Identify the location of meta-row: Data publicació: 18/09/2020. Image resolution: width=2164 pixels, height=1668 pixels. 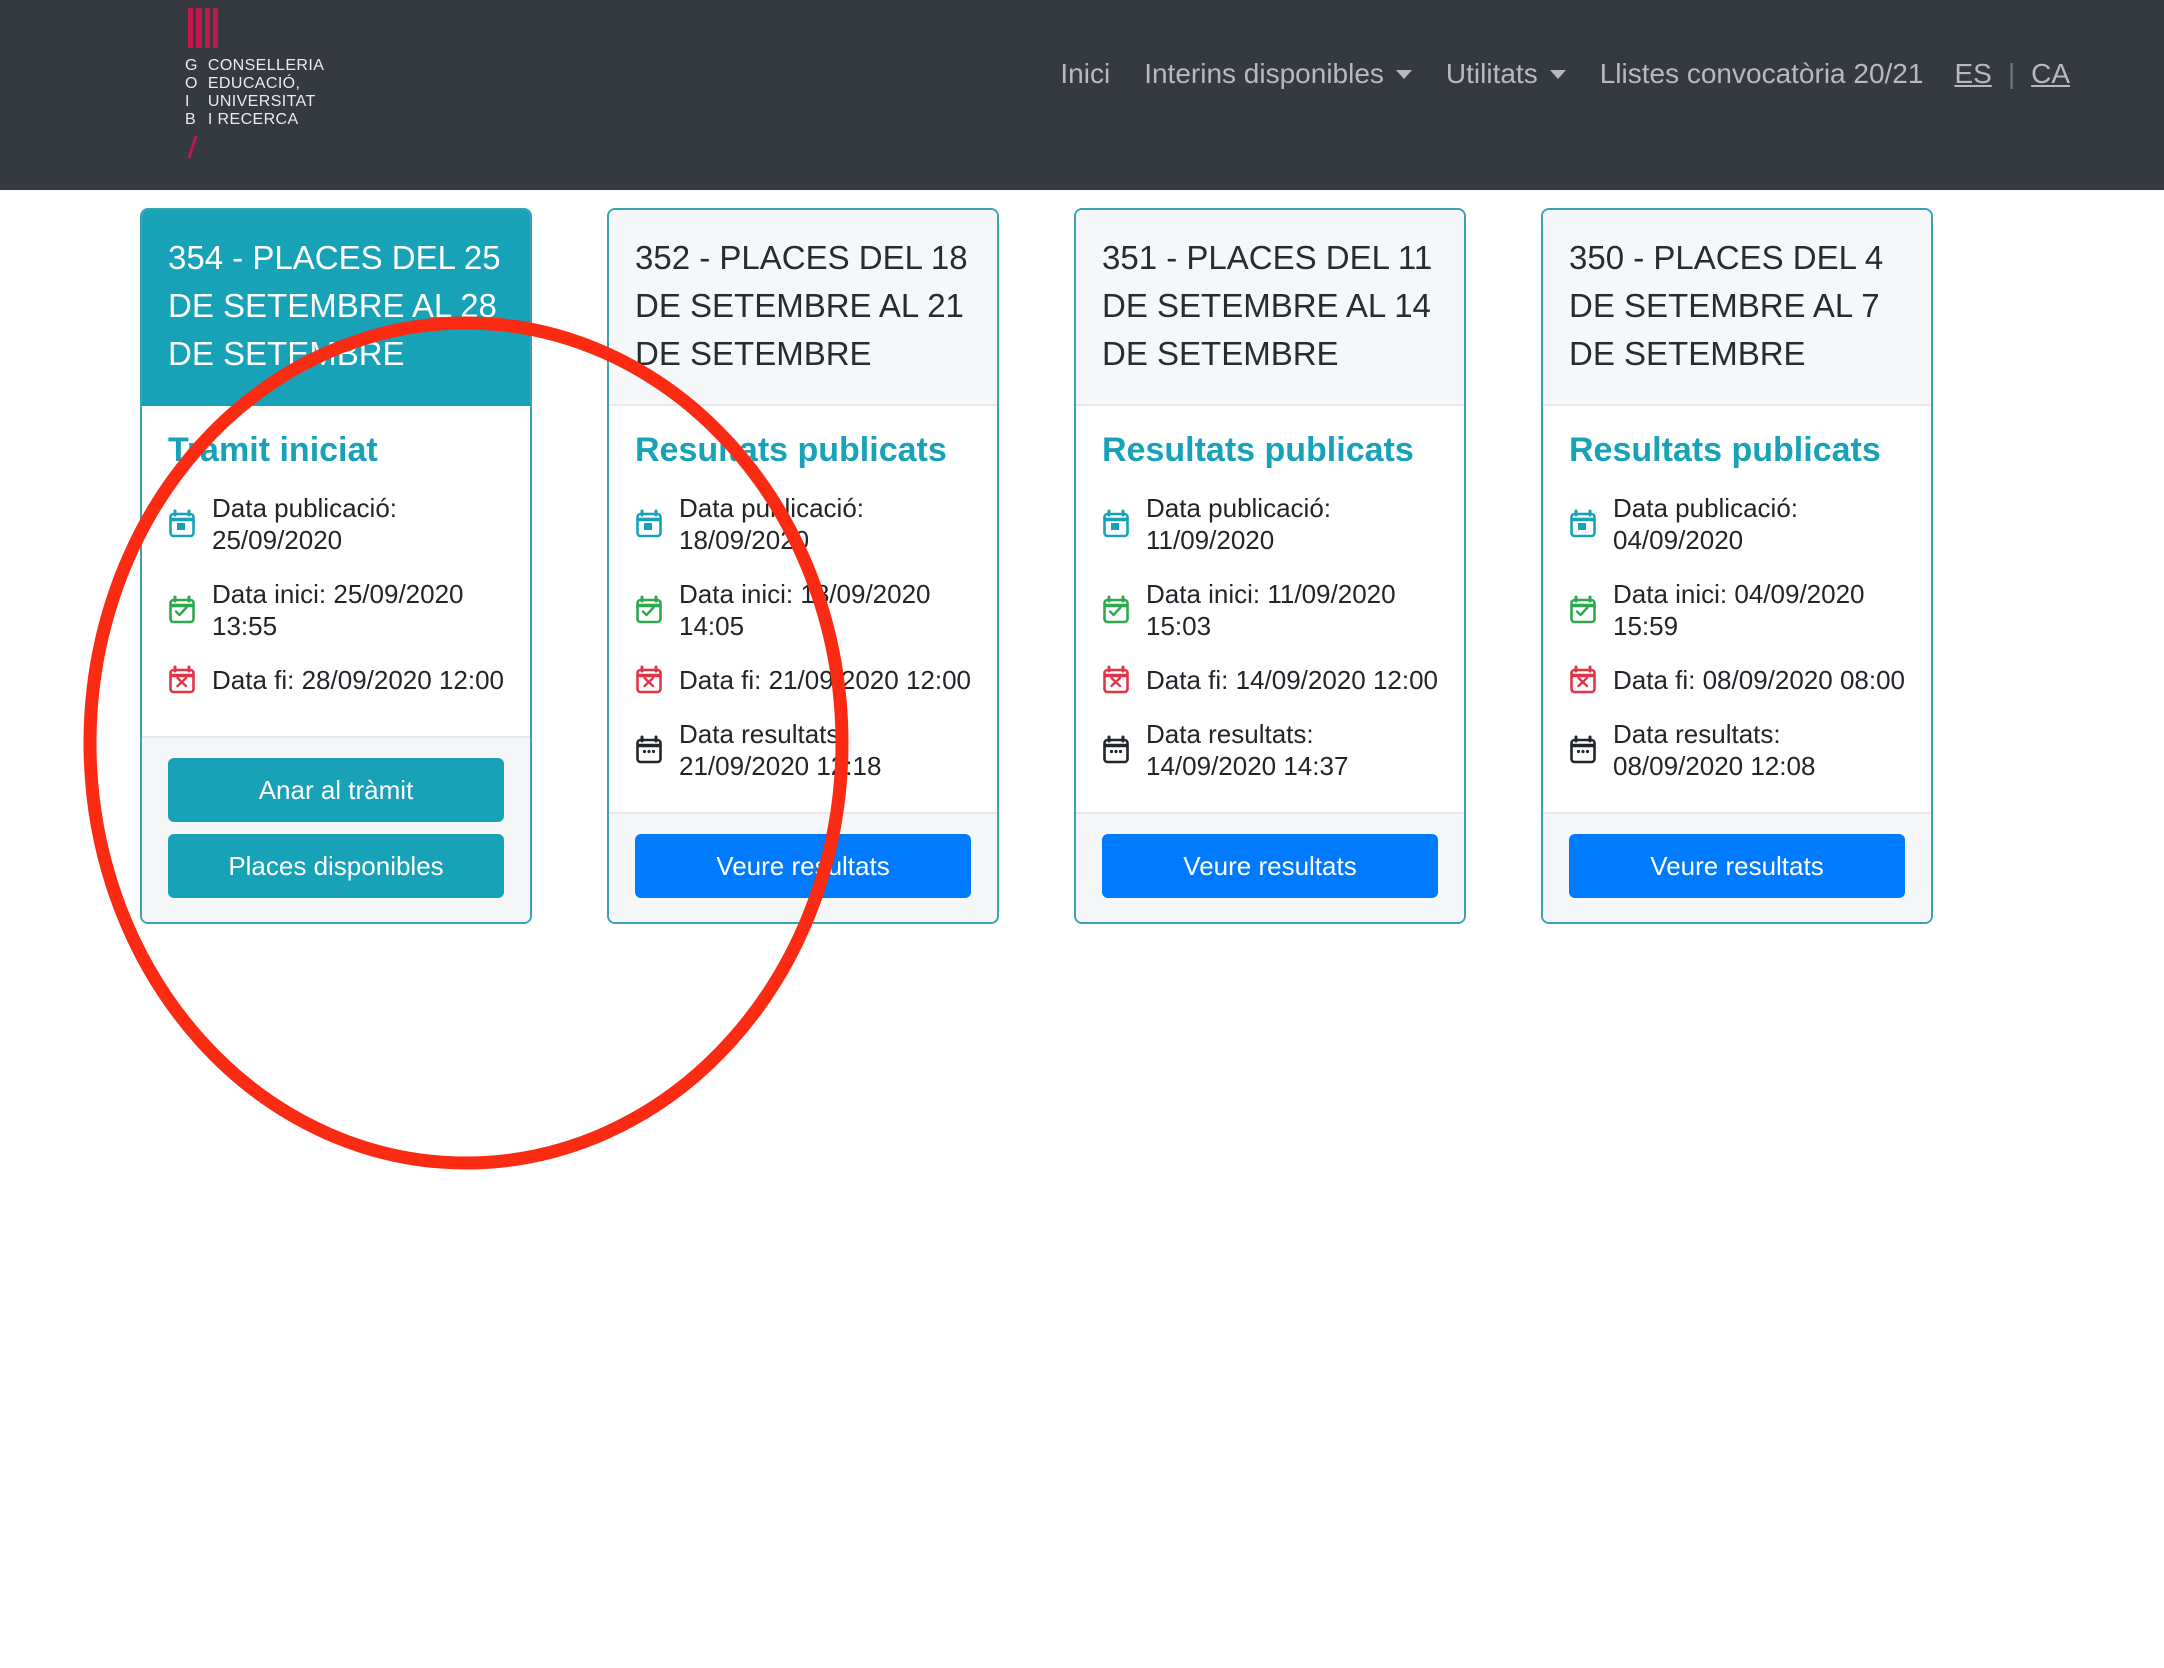
(803, 524).